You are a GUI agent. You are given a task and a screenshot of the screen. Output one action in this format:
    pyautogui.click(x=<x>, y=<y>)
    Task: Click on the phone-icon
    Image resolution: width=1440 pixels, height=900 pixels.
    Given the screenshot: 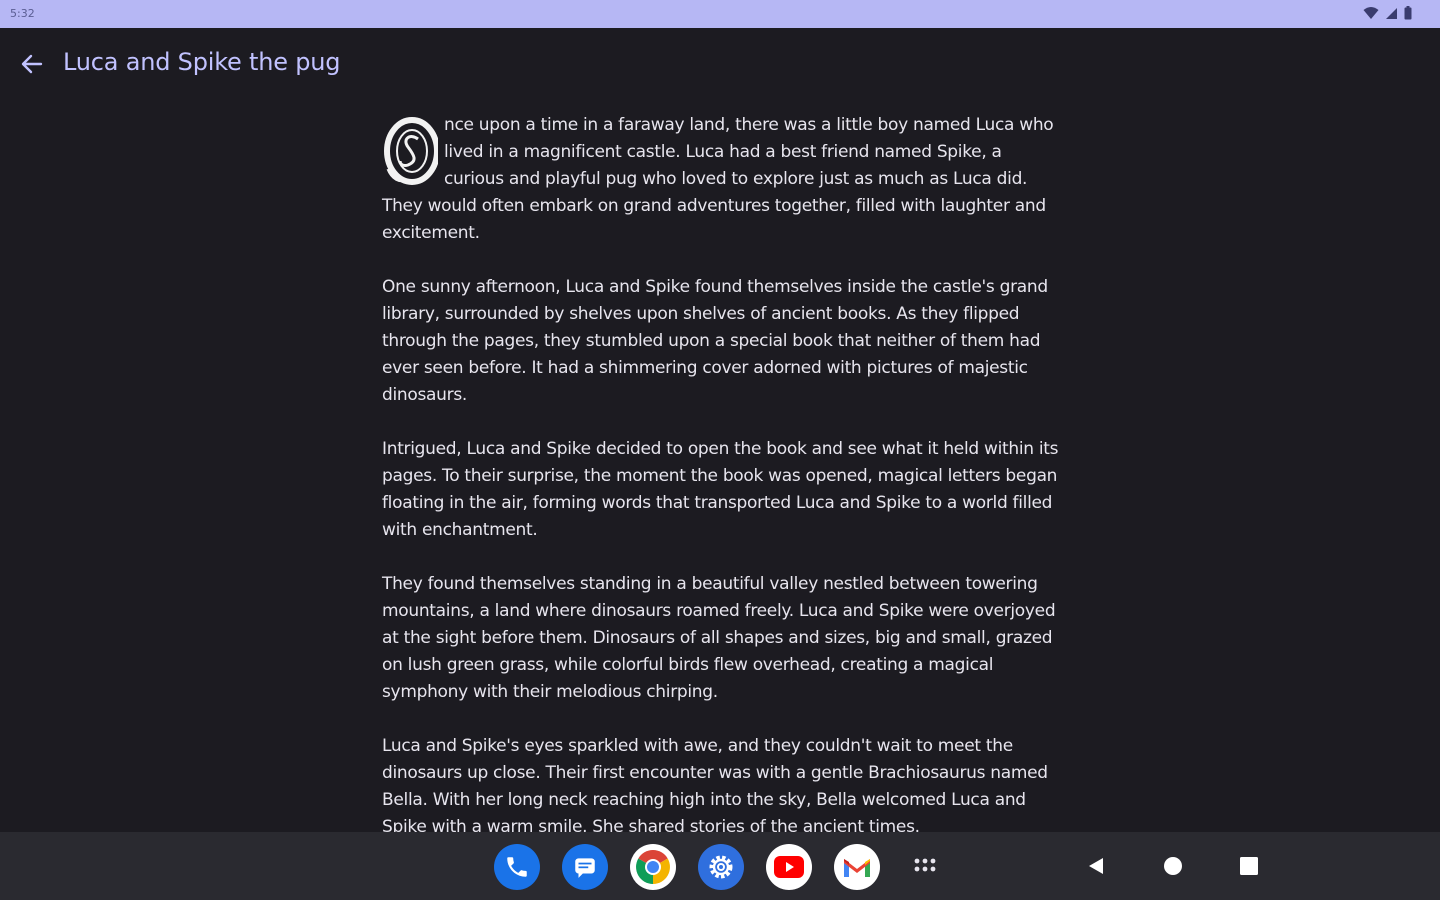 What is the action you would take?
    pyautogui.click(x=517, y=867)
    